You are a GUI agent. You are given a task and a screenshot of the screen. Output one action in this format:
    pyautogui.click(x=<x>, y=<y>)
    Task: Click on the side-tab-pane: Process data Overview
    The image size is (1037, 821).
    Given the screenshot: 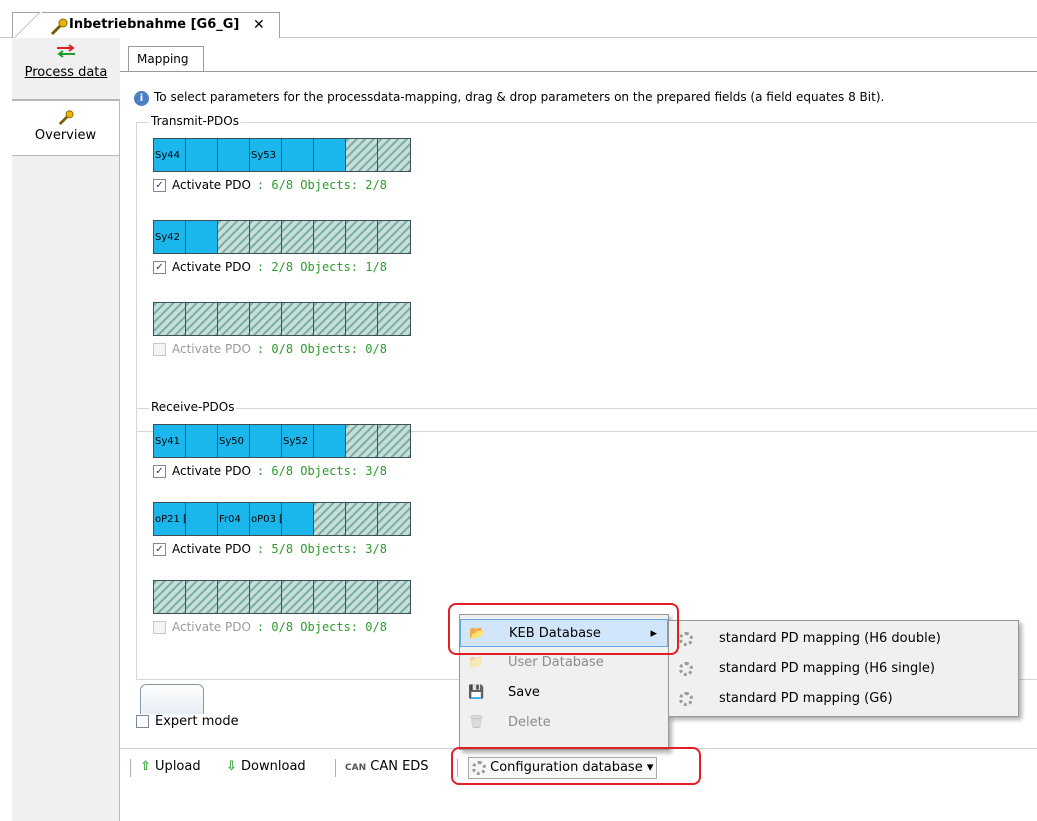 What is the action you would take?
    pyautogui.click(x=66, y=429)
    